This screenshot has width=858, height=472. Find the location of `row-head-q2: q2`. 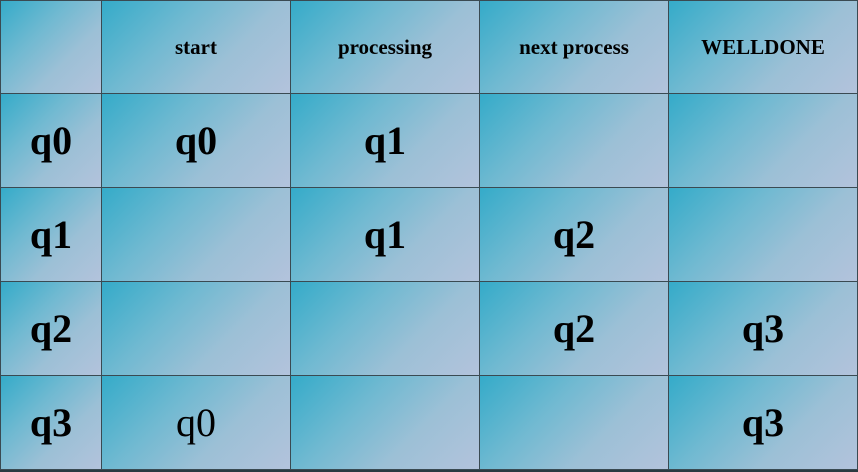

row-head-q2: q2 is located at coordinates (51, 329).